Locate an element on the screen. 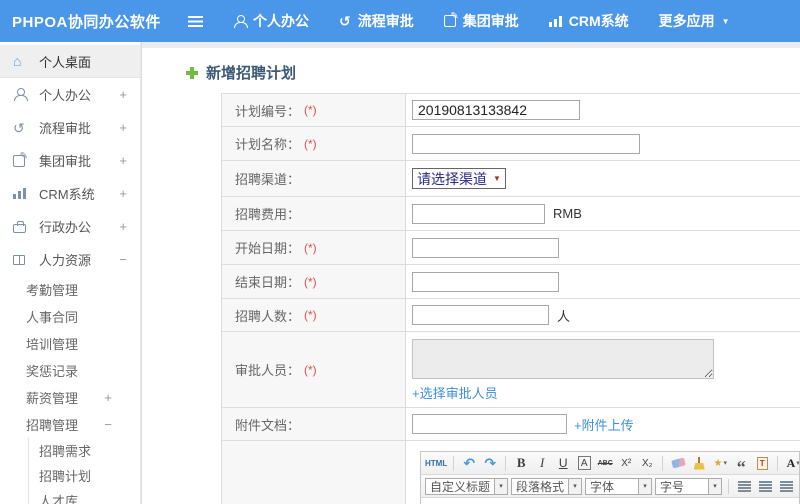 The width and height of the screenshot is (800, 504). paste-as-text-button: T is located at coordinates (762, 463).